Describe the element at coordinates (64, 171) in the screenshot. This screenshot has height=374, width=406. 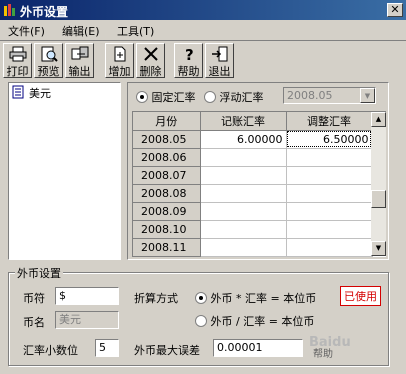
I see `currency-list: 美元` at that location.